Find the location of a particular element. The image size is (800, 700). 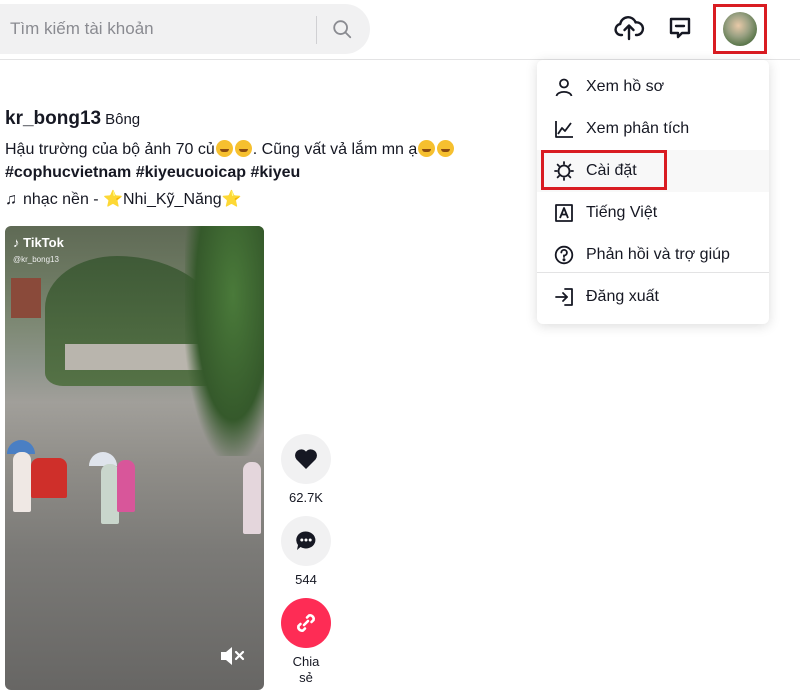

menu-item-feedback-help: Phản hồi và trợ giúp is located at coordinates (653, 255).